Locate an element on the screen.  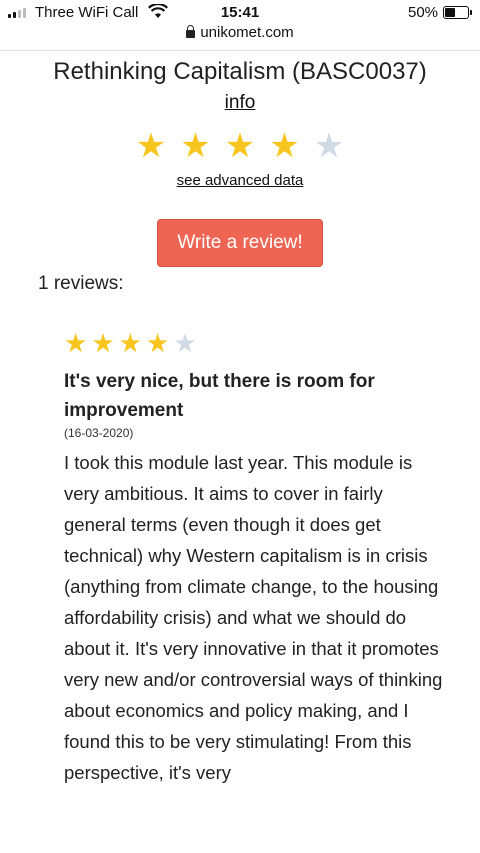
review-rating: ★★★★★ is located at coordinates (254, 343).